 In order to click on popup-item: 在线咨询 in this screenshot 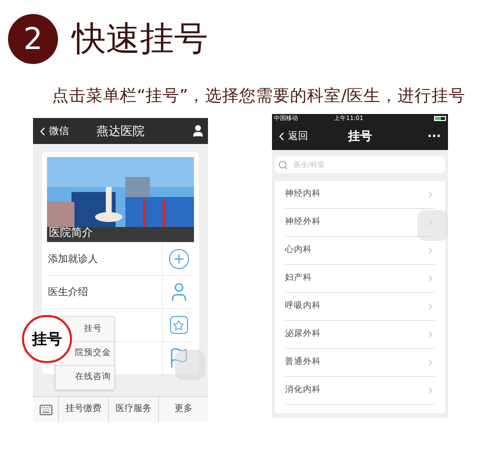, I will do `click(85, 377)`.